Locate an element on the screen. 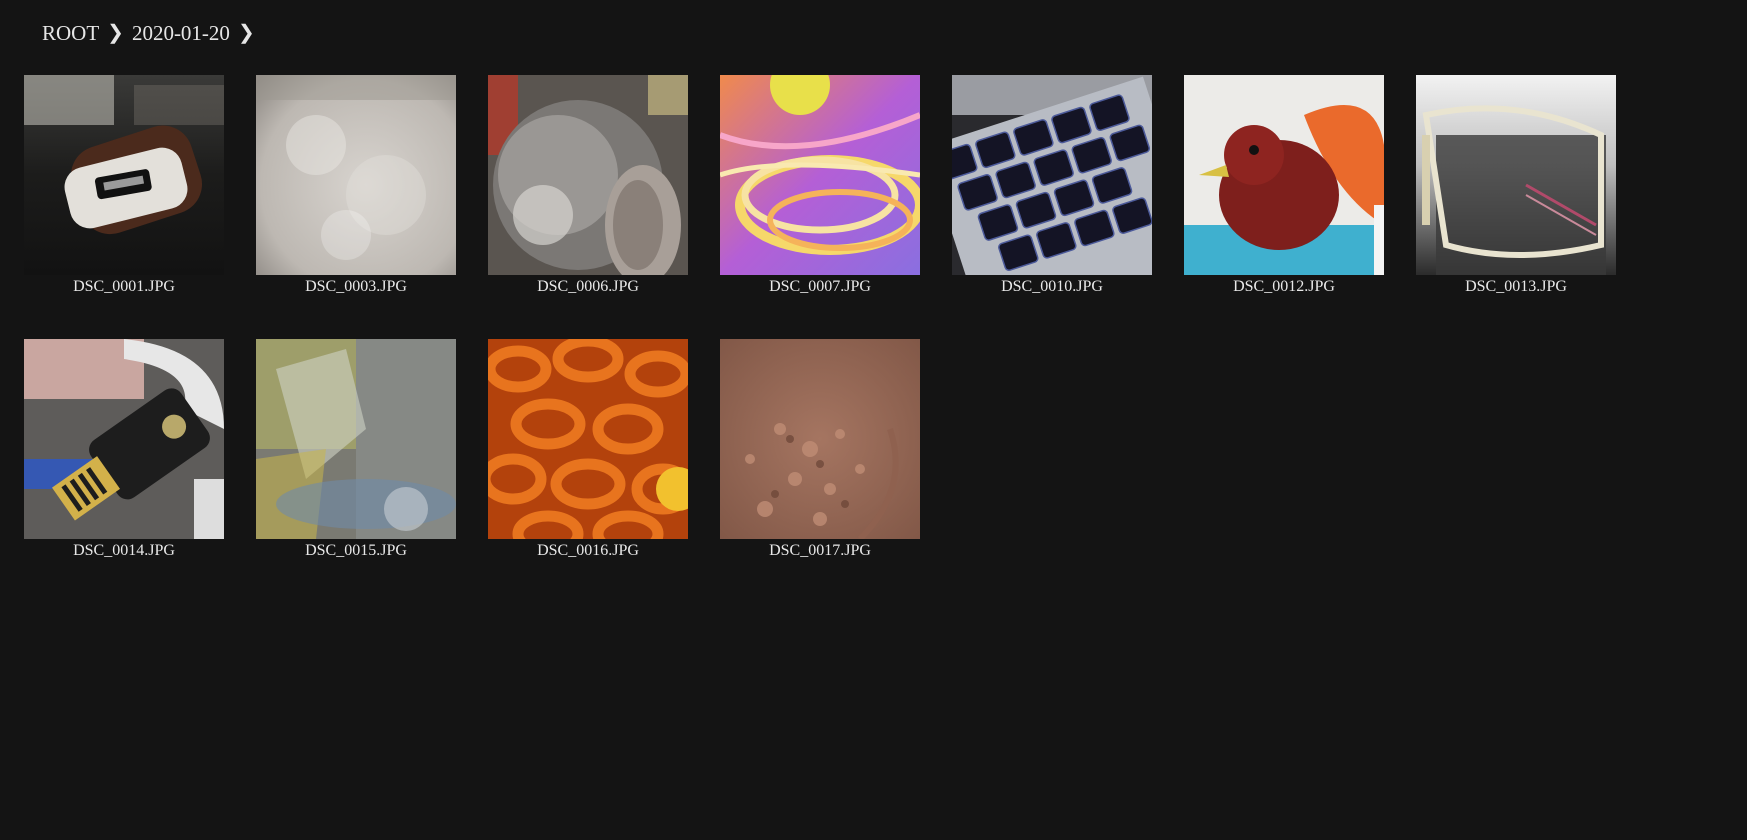  gallery-item: DSC_0015.JPG is located at coordinates (356, 450).